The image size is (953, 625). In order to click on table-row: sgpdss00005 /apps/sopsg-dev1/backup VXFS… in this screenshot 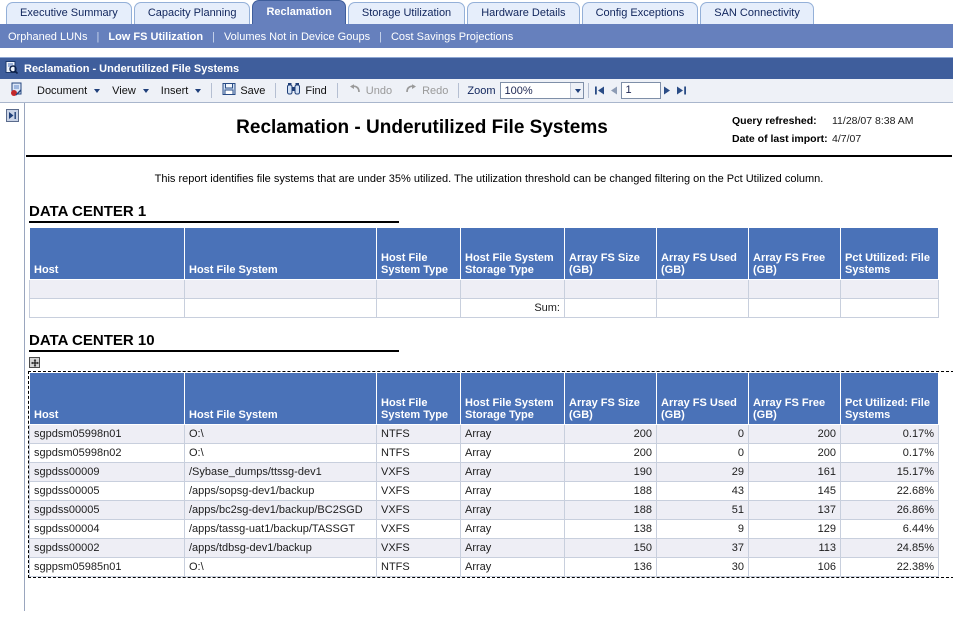, I will do `click(484, 491)`.